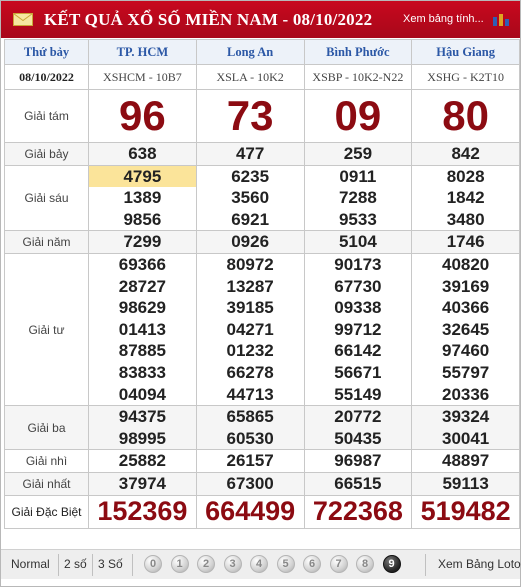 Image resolution: width=521 pixels, height=587 pixels. What do you see at coordinates (142, 428) in the screenshot?
I see `prize-cell: 94375 98995` at bounding box center [142, 428].